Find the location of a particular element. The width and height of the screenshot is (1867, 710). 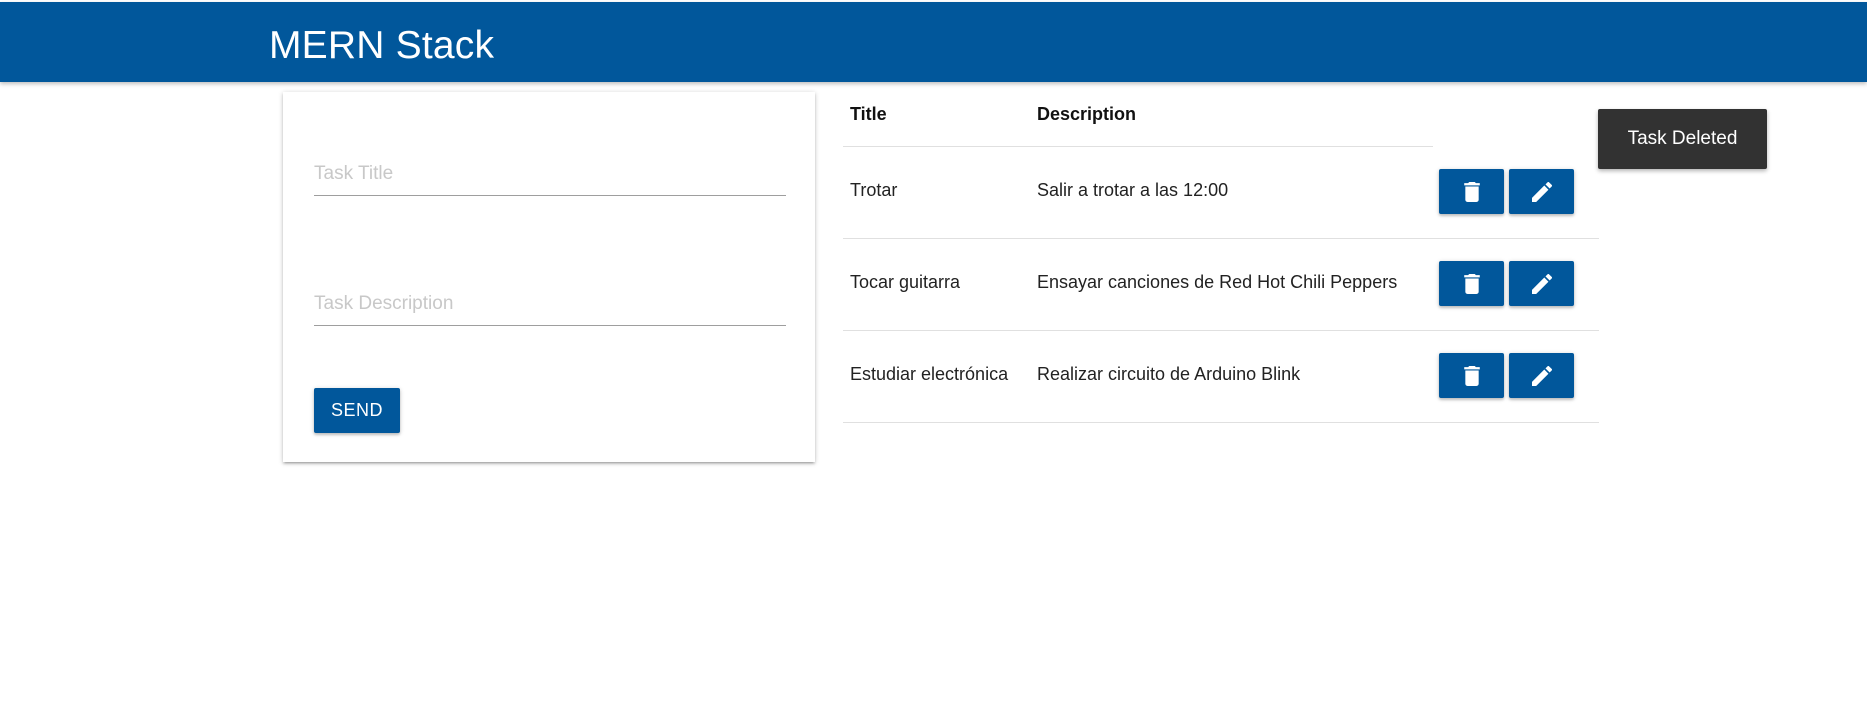

table-row: Trotar Salir a trotar a las 12:00 is located at coordinates (1221, 193).